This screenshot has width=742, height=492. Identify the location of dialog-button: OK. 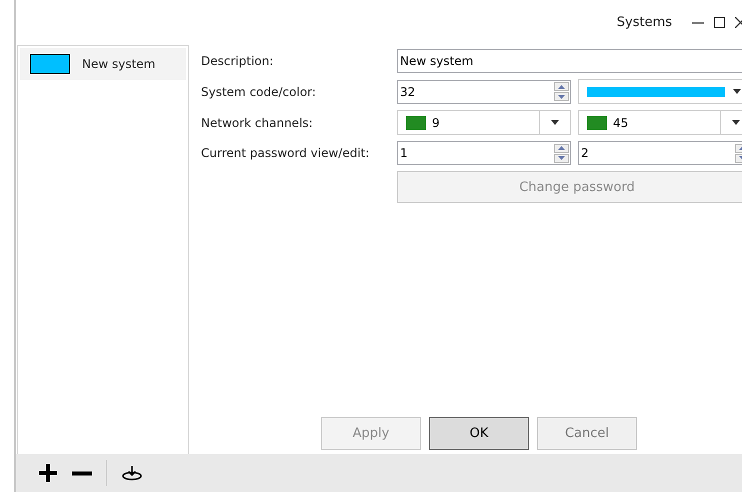
(479, 433).